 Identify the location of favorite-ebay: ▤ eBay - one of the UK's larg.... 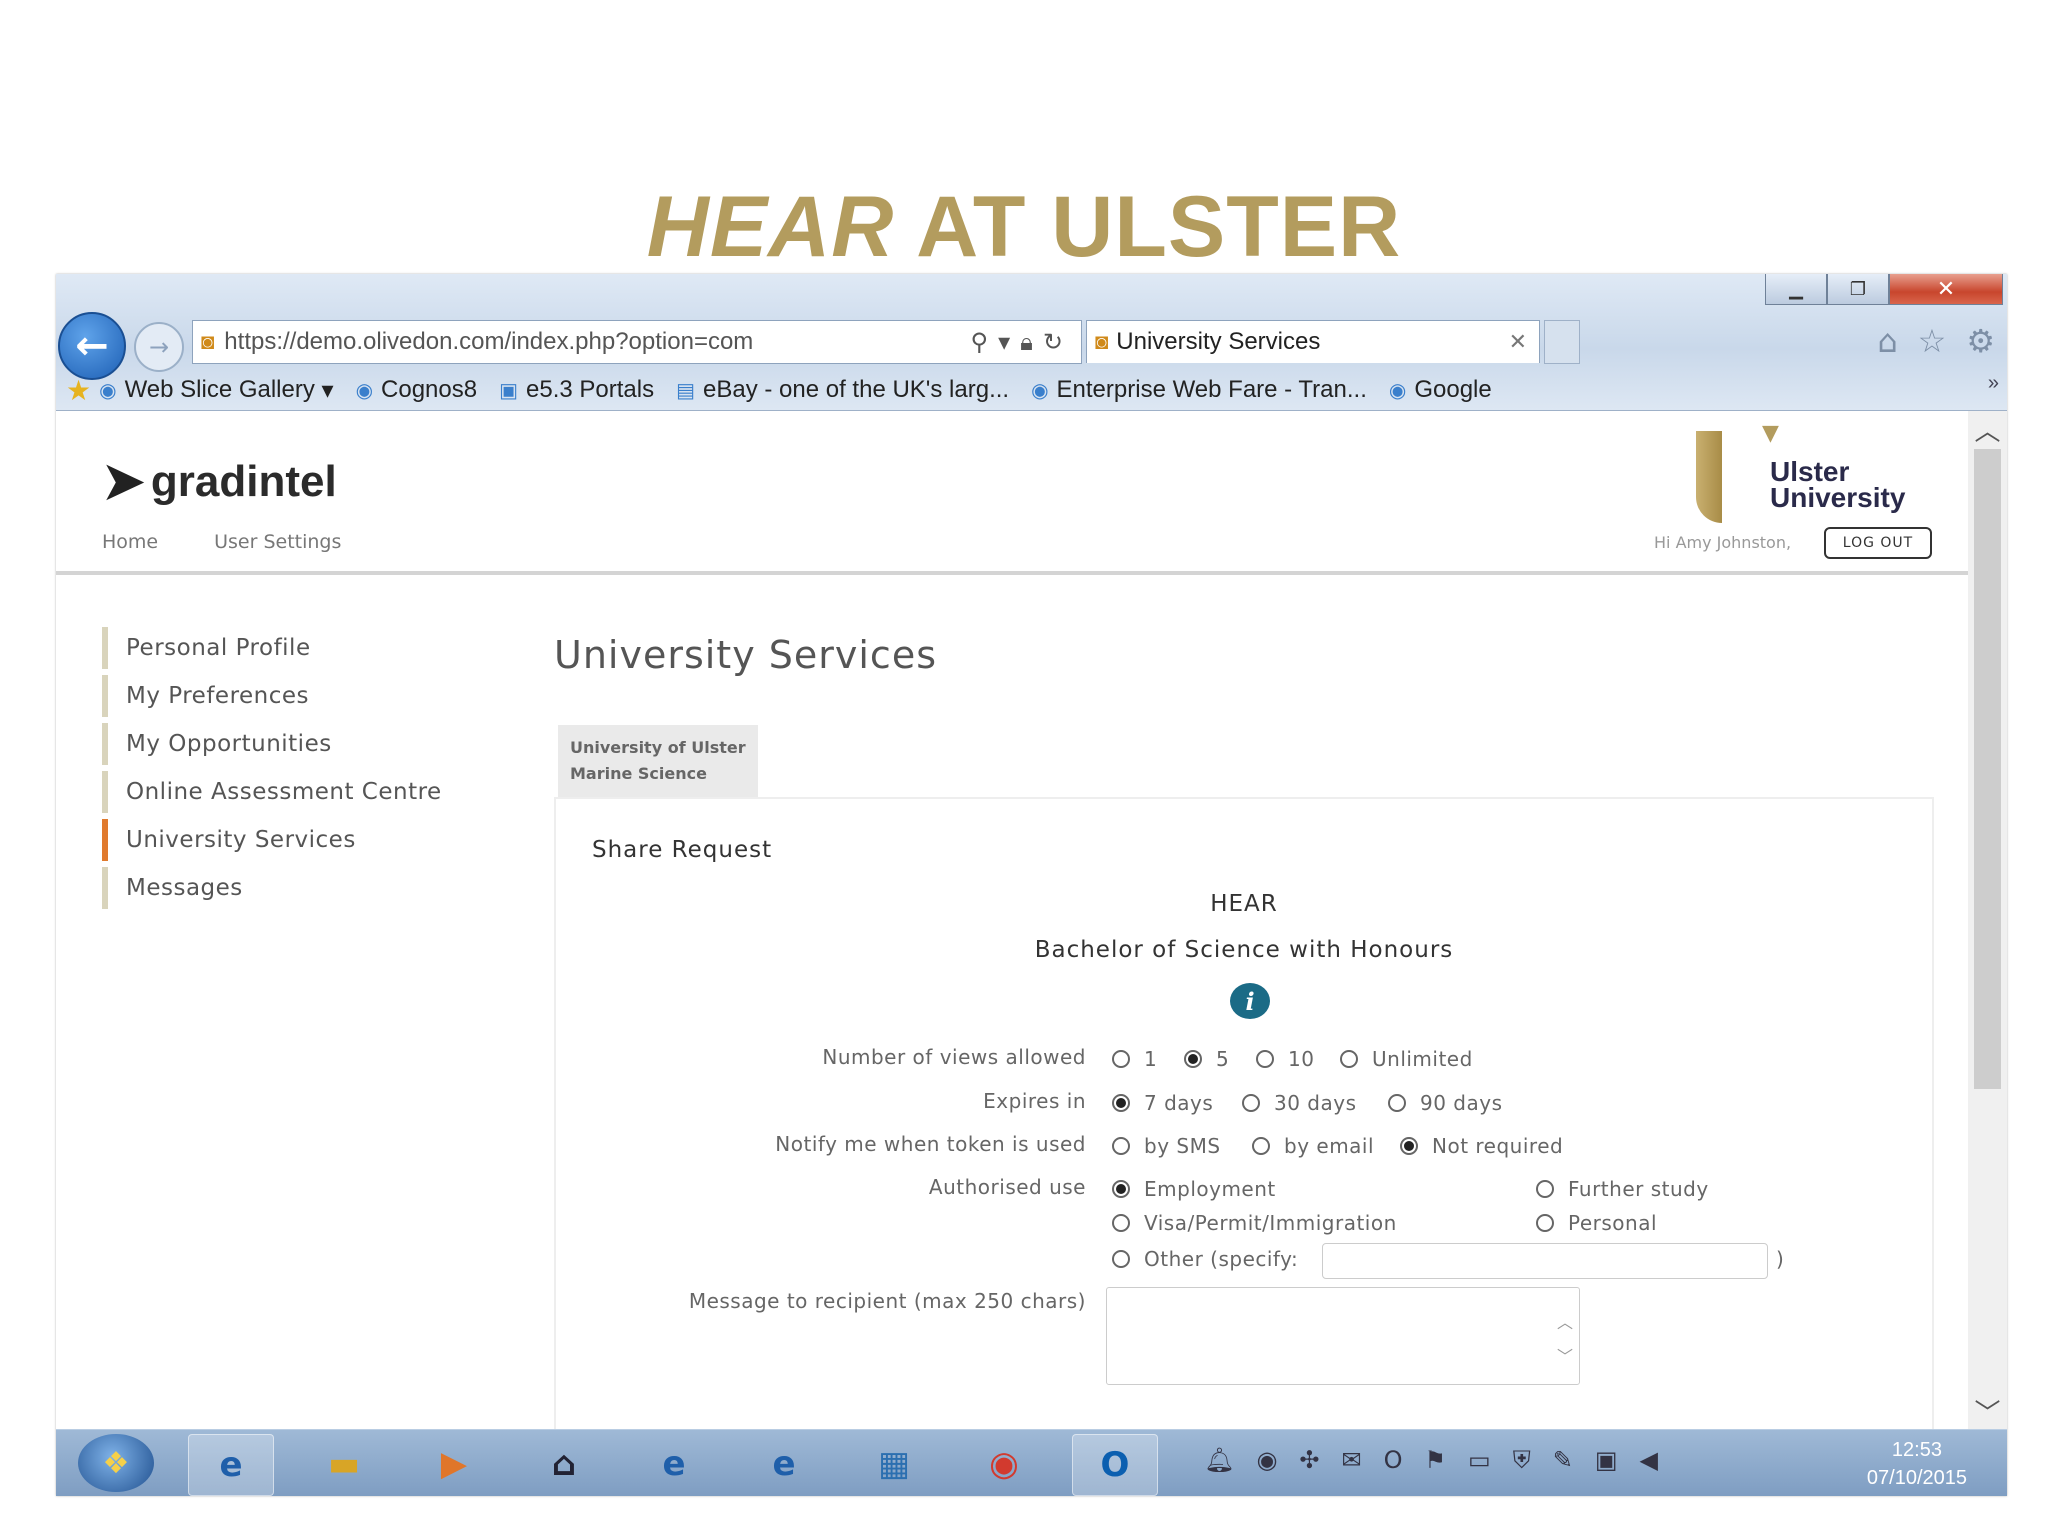
(842, 390).